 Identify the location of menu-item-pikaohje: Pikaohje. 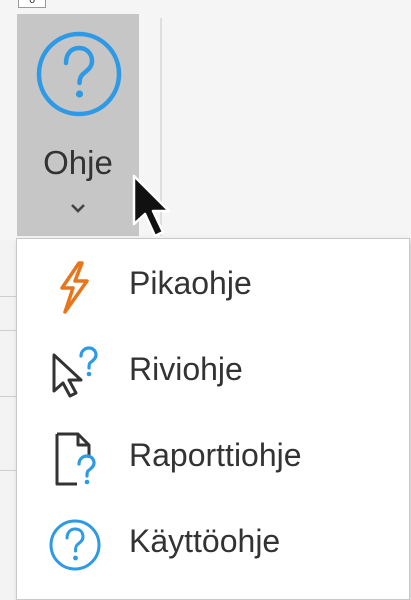
(212, 286).